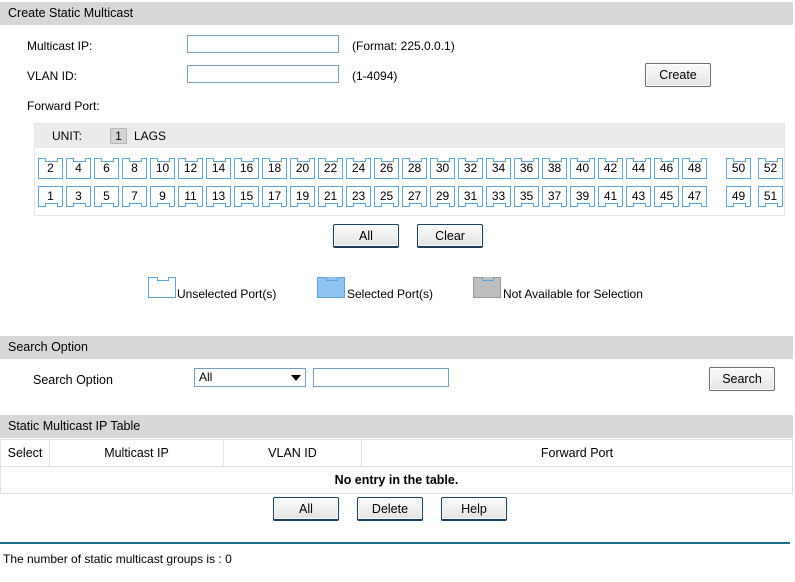  Describe the element at coordinates (738, 196) in the screenshot. I see `port-49: 49` at that location.